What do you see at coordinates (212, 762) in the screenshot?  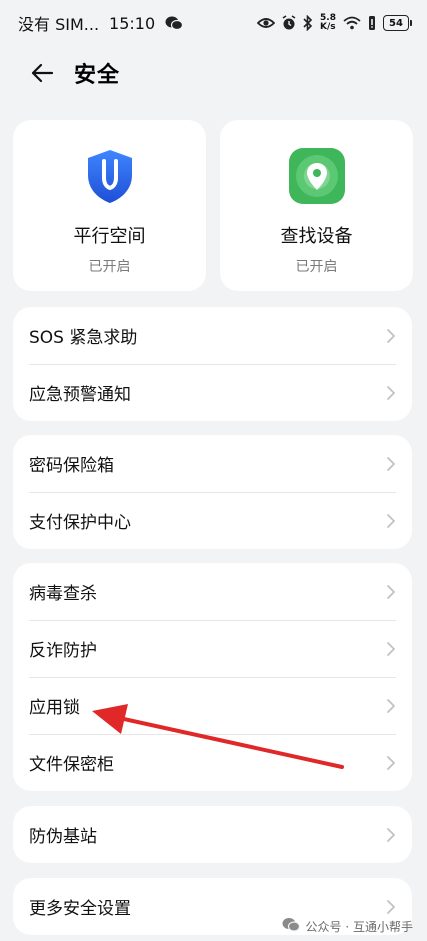 I see `list-item-file-safe: 文件保密柜` at bounding box center [212, 762].